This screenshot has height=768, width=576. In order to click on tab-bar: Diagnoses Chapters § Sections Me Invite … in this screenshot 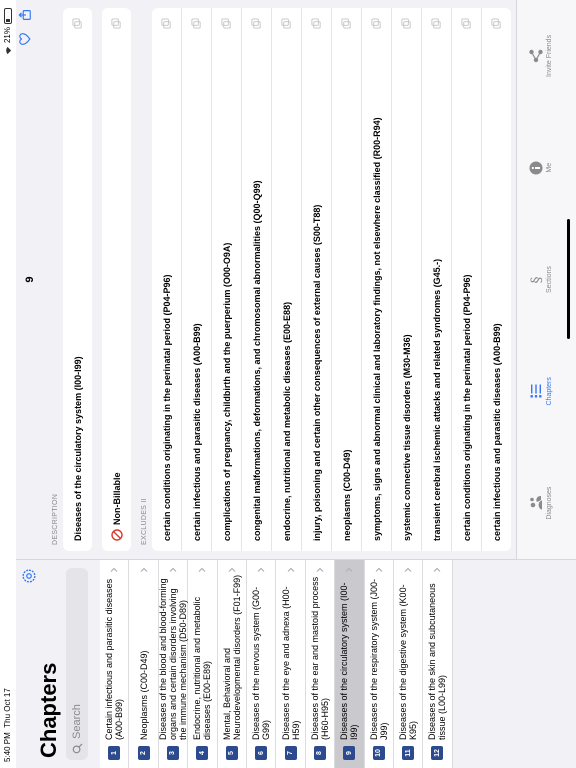, I will do `click(546, 279)`.